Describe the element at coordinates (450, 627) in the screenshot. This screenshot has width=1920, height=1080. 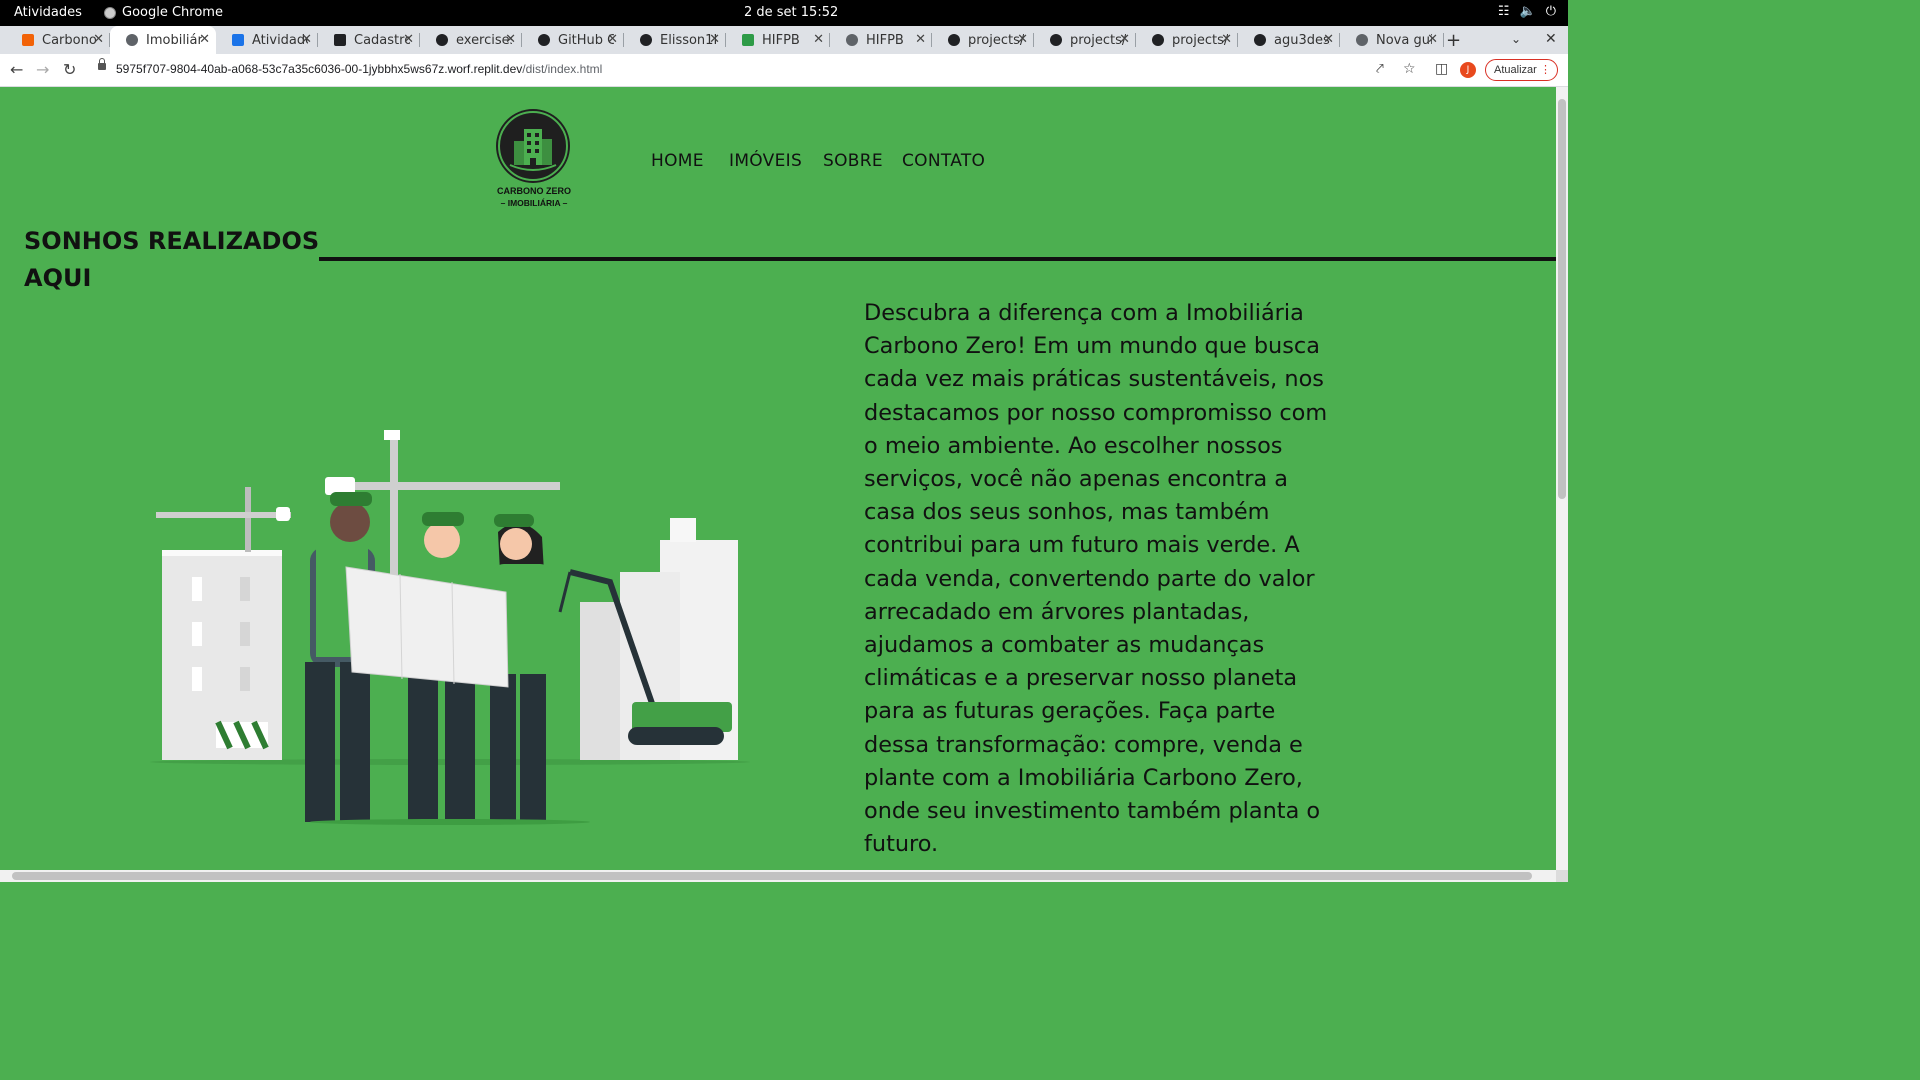
I see `construction-workers-illustration` at that location.